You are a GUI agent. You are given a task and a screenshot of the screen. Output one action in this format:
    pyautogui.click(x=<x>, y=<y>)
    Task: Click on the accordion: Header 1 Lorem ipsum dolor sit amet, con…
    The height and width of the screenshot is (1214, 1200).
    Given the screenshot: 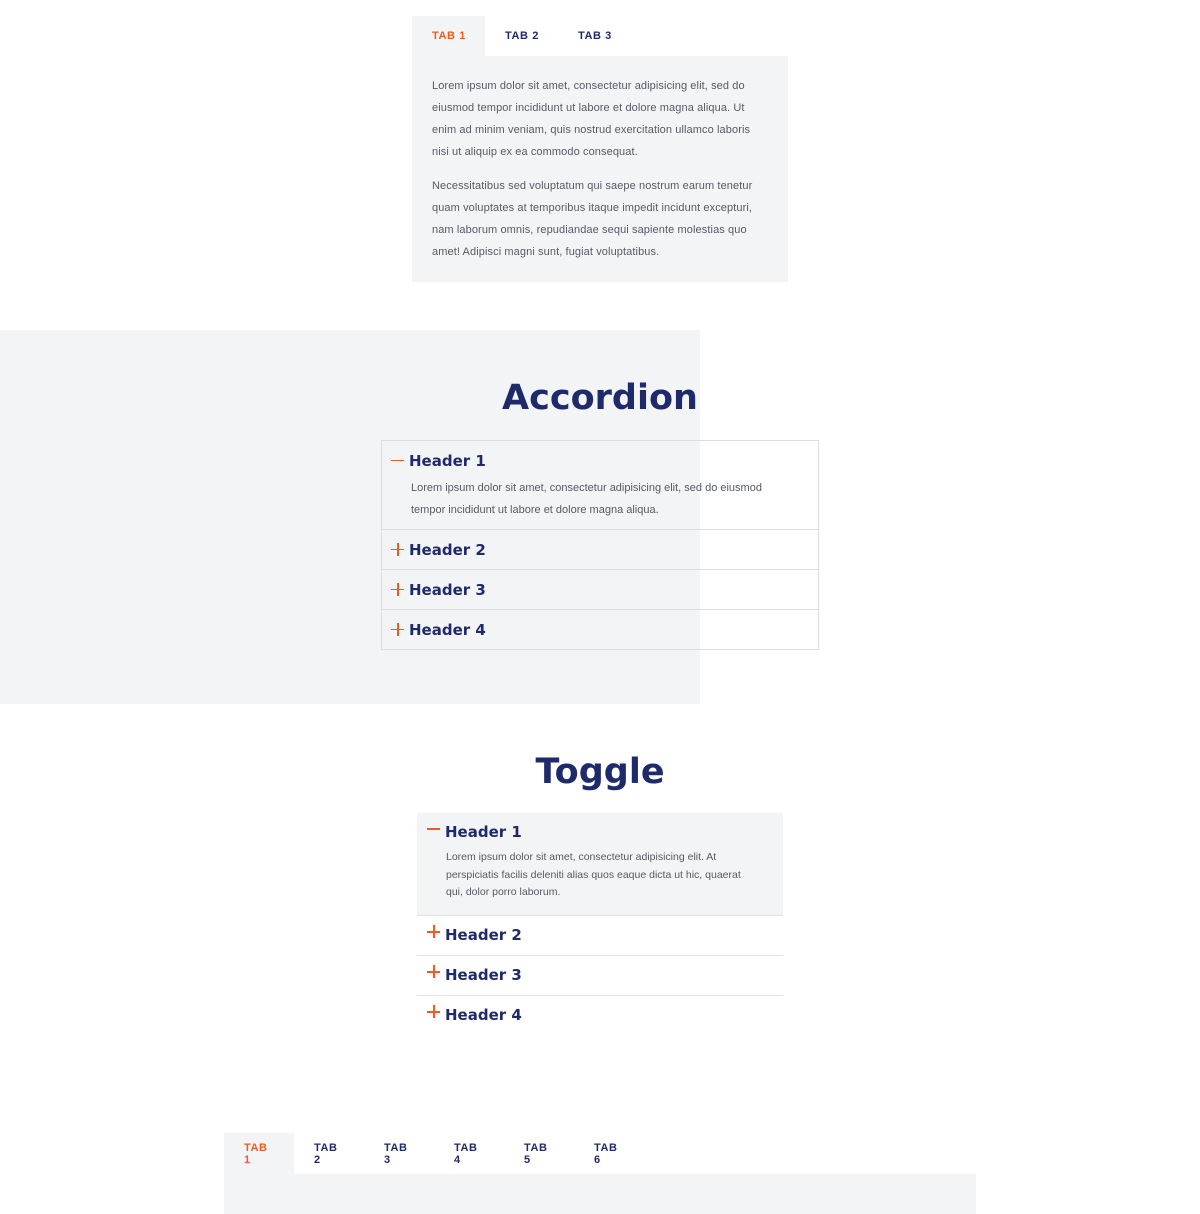 What is the action you would take?
    pyautogui.click(x=600, y=545)
    